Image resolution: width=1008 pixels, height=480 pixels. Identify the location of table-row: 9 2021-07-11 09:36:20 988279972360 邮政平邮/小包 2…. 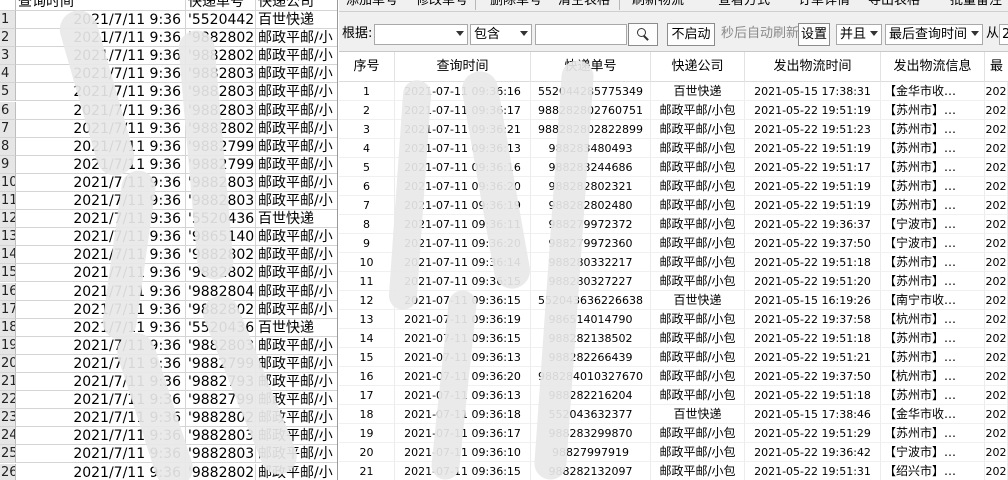
(673, 243).